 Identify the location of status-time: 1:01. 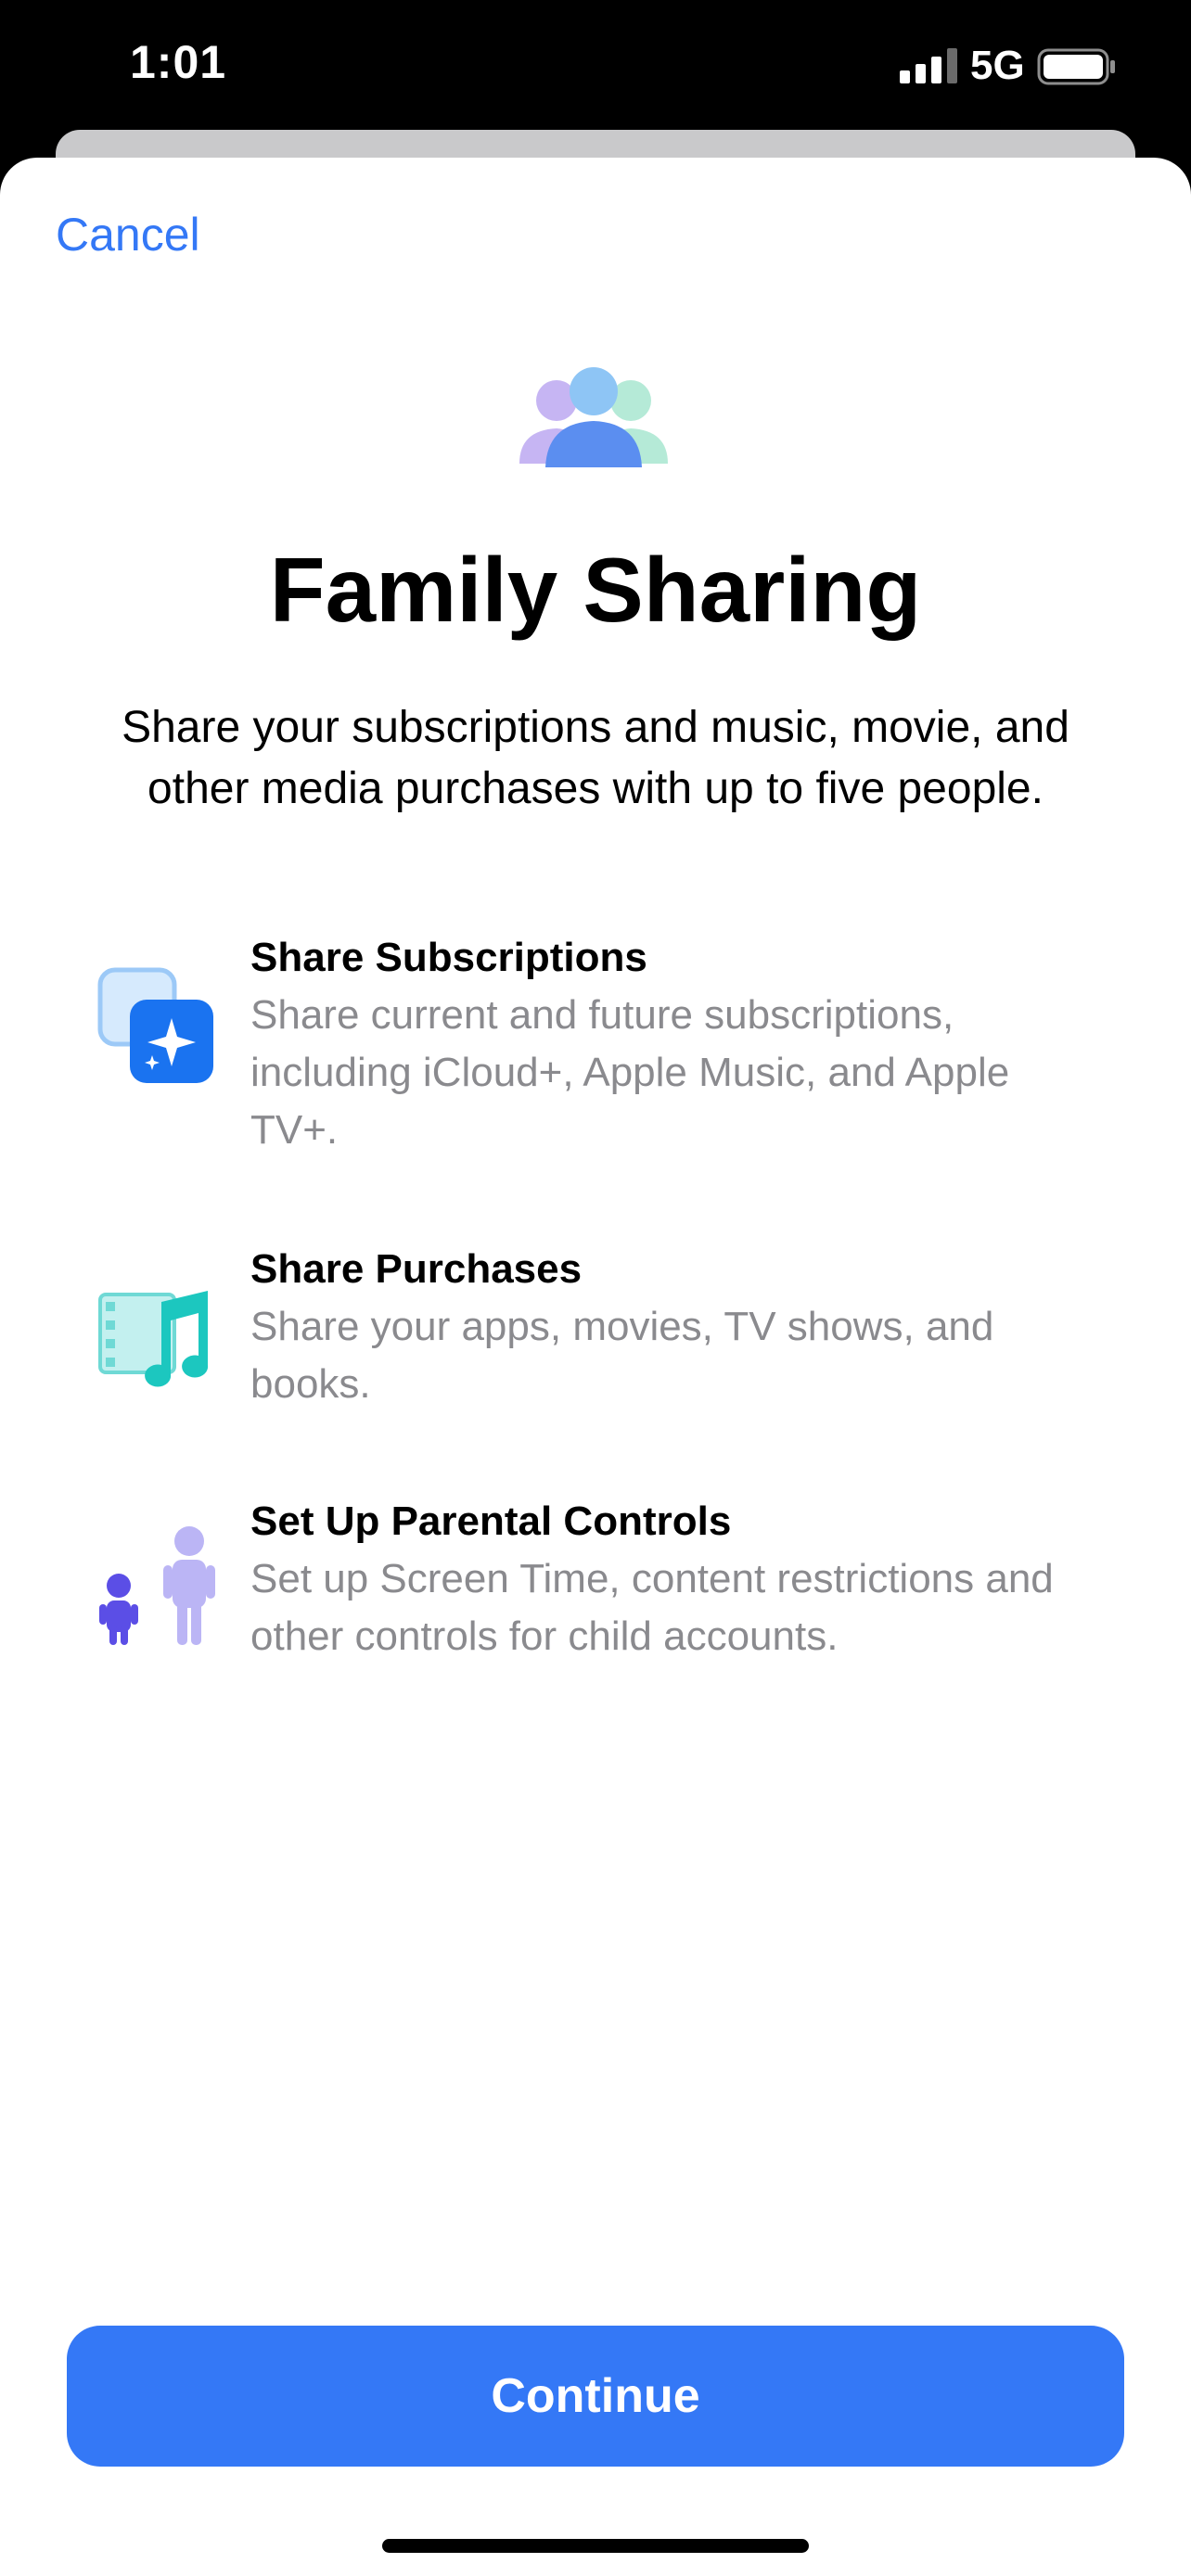
(178, 62).